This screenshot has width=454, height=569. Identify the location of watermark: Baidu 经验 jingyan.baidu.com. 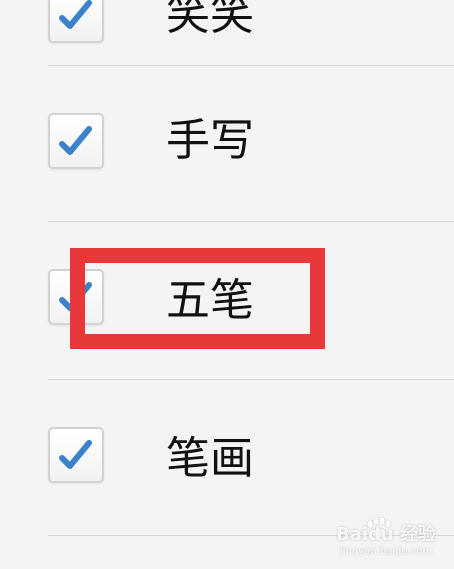
(392, 539).